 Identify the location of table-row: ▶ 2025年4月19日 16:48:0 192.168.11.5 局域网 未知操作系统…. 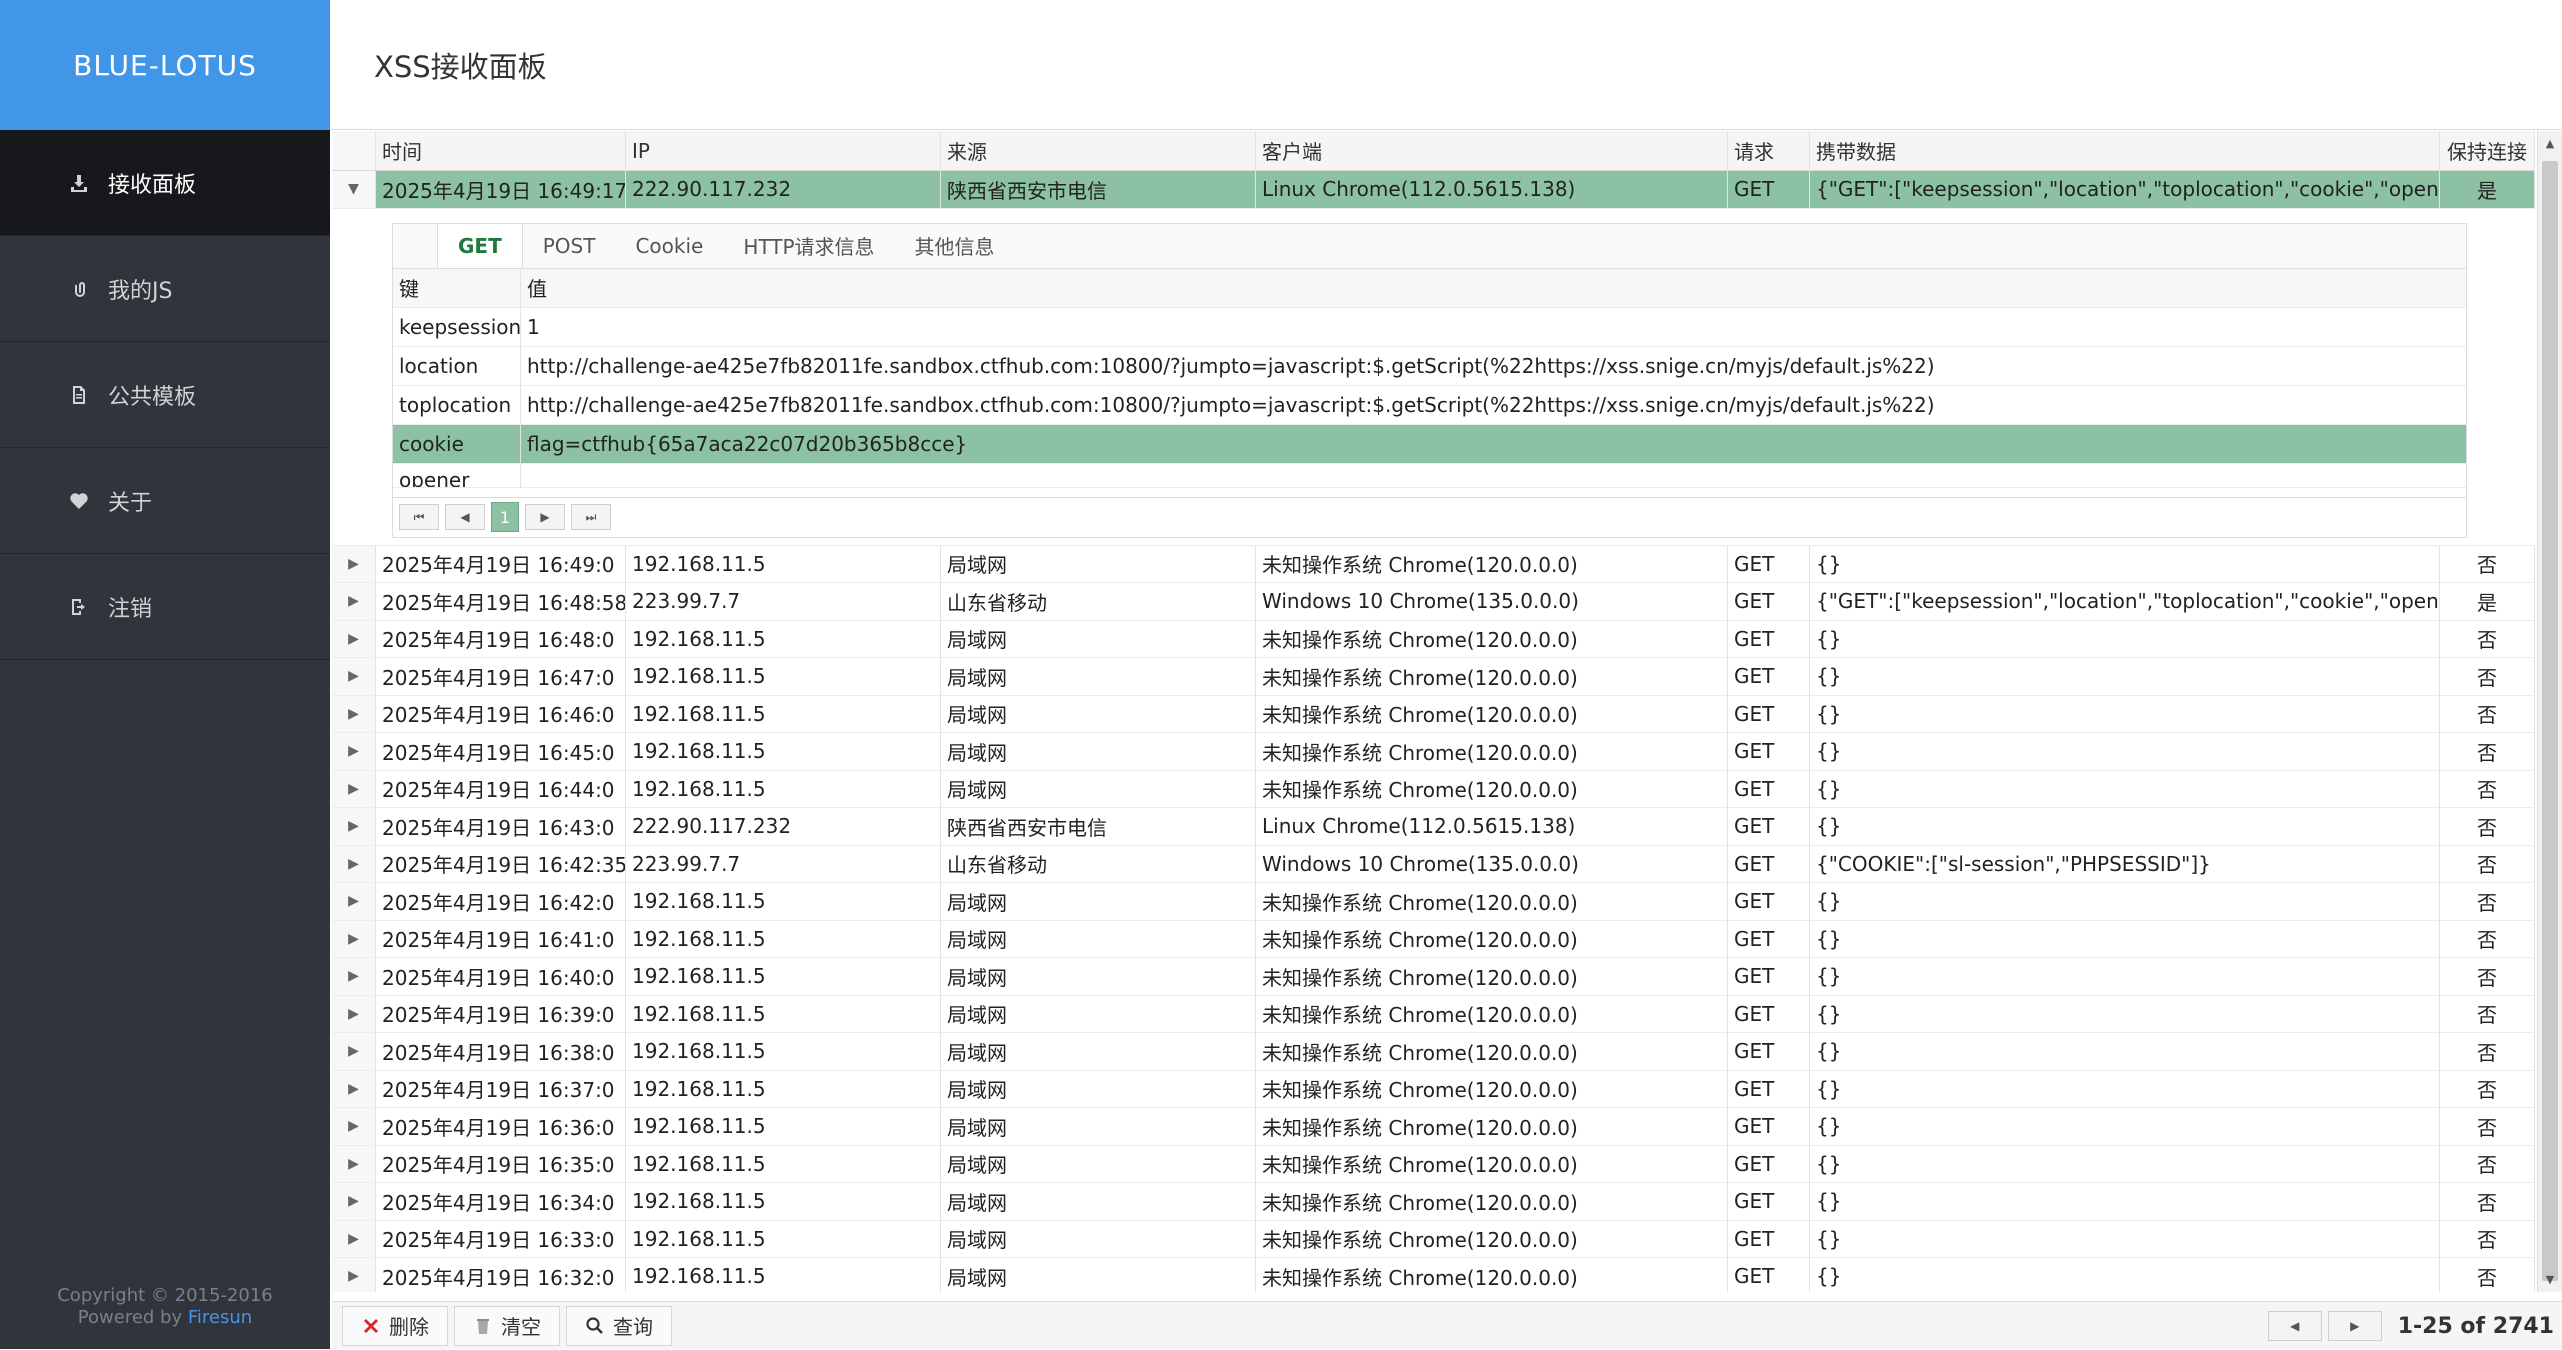
(1433, 639).